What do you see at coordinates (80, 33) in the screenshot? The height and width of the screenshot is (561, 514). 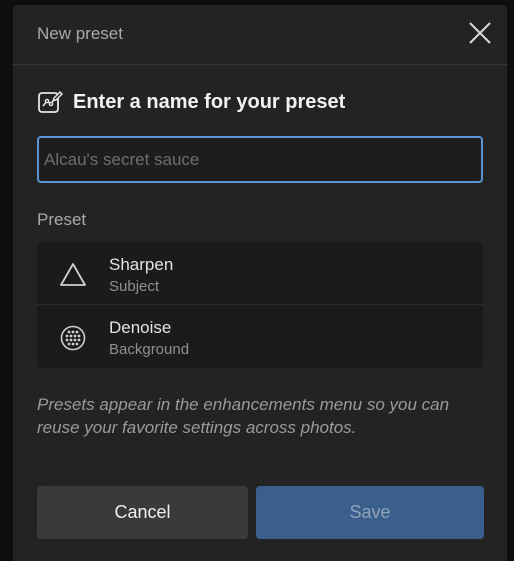 I see `dialog-title: New preset` at bounding box center [80, 33].